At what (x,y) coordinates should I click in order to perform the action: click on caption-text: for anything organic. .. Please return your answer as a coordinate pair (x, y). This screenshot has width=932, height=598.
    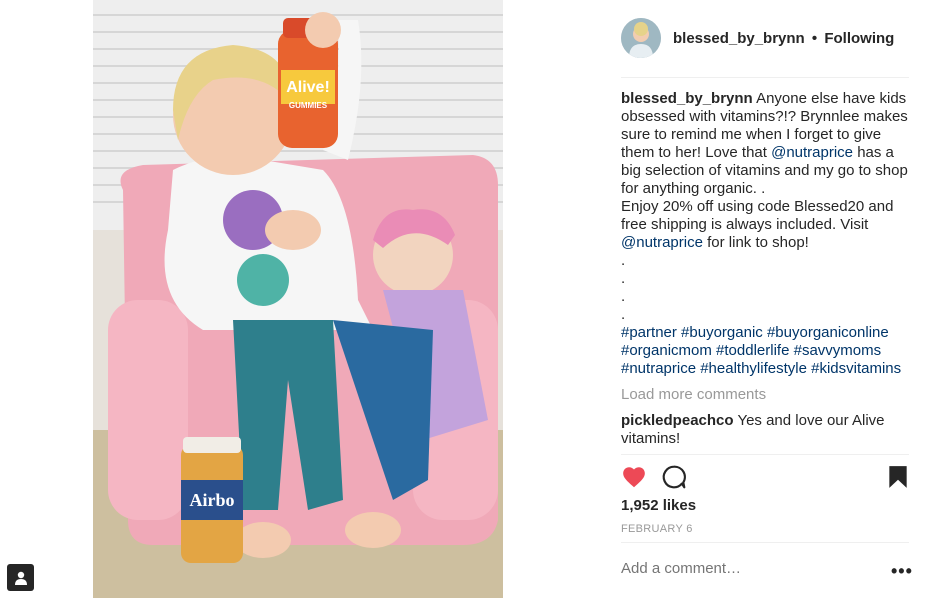
    Looking at the image, I should click on (693, 188).